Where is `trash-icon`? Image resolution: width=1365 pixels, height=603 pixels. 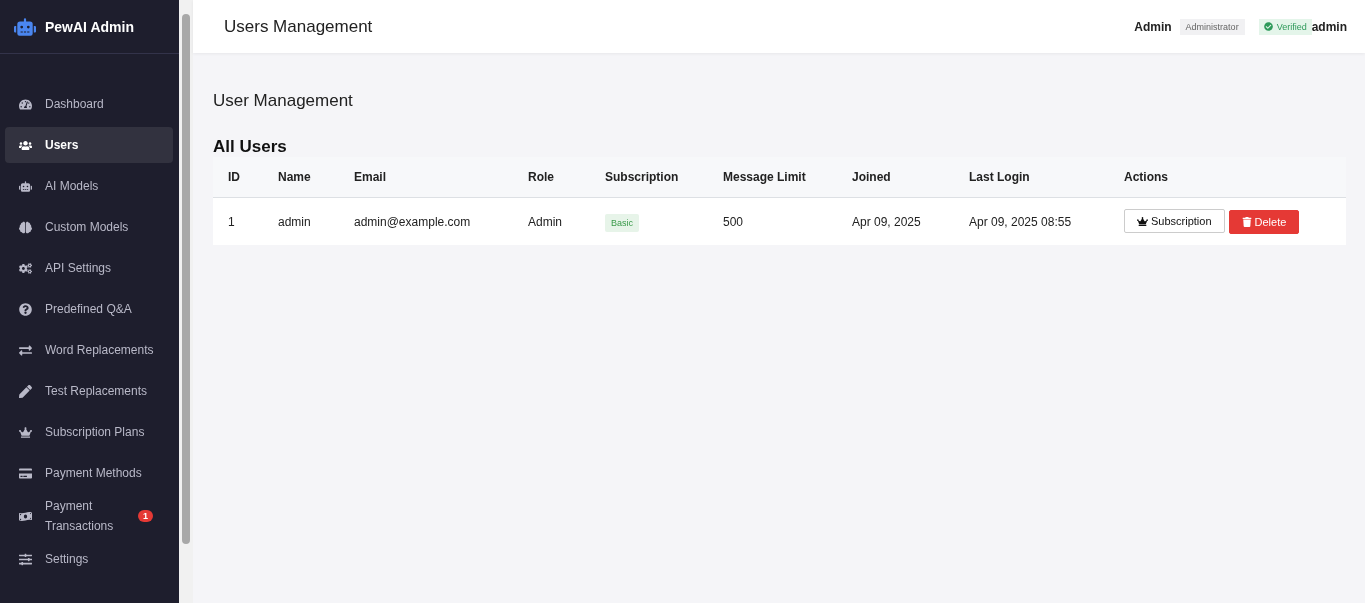 trash-icon is located at coordinates (1246, 221).